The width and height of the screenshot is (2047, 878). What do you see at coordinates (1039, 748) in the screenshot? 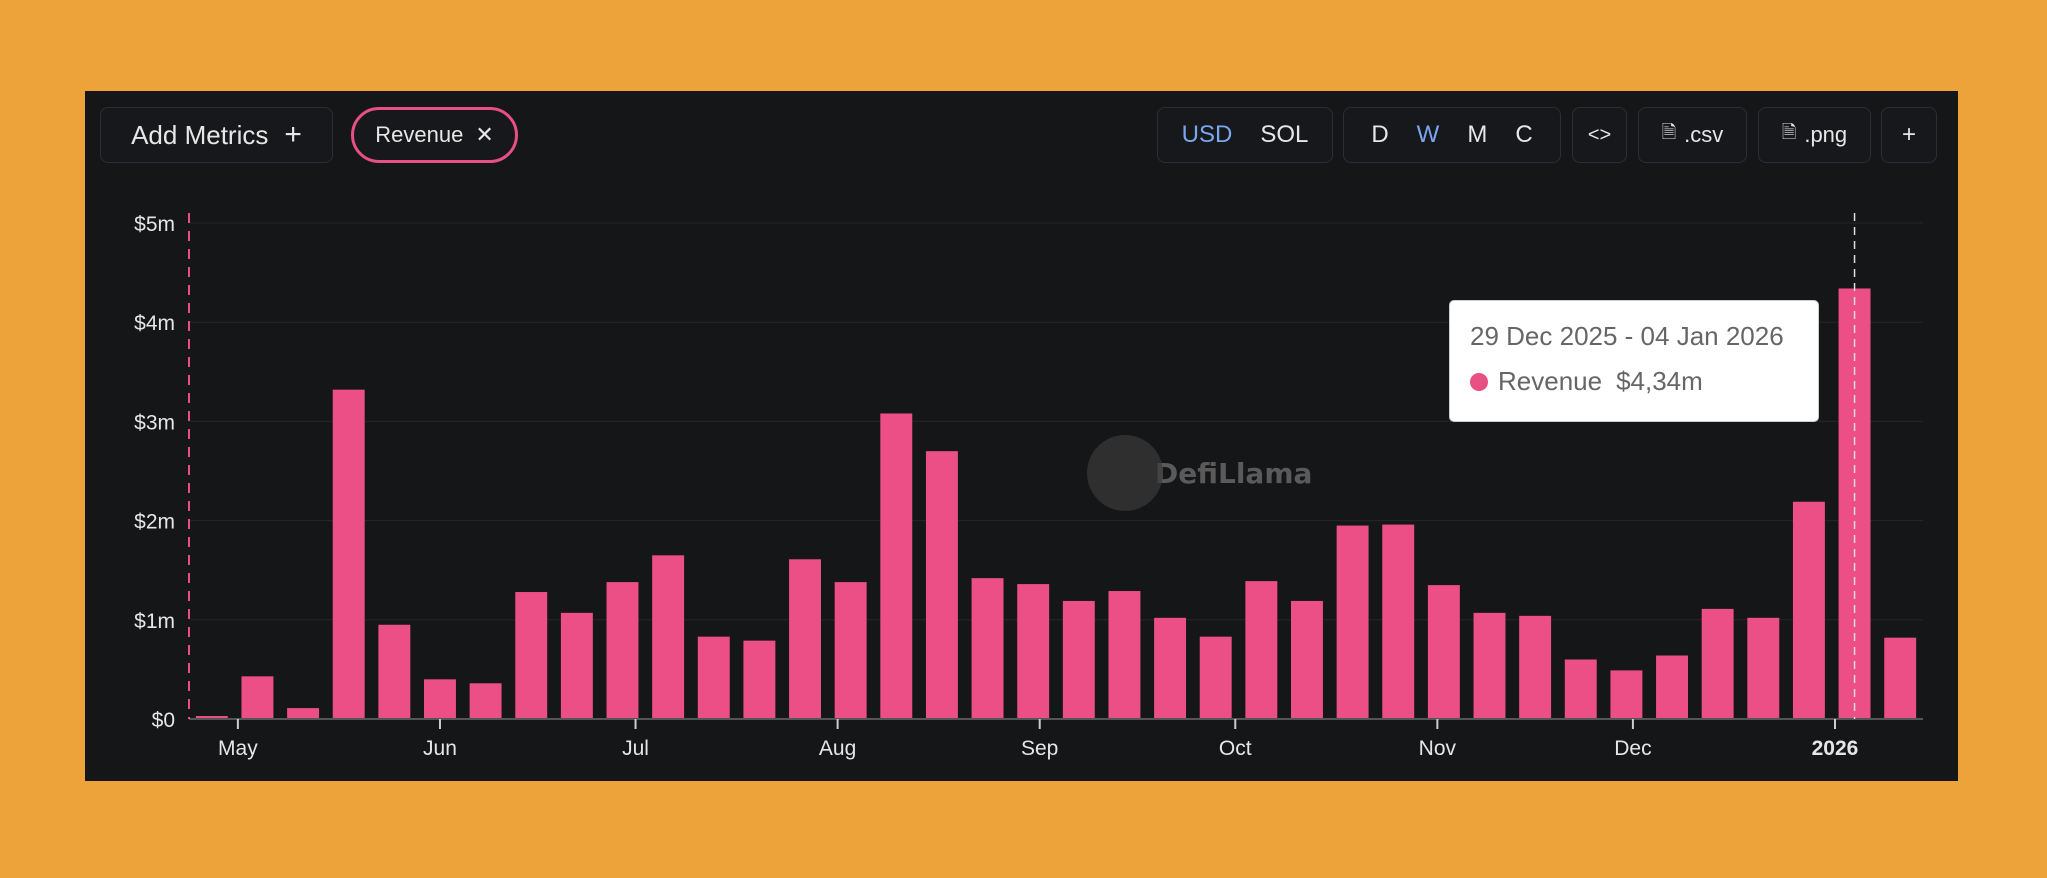
I see `x-tick-label: Sep` at bounding box center [1039, 748].